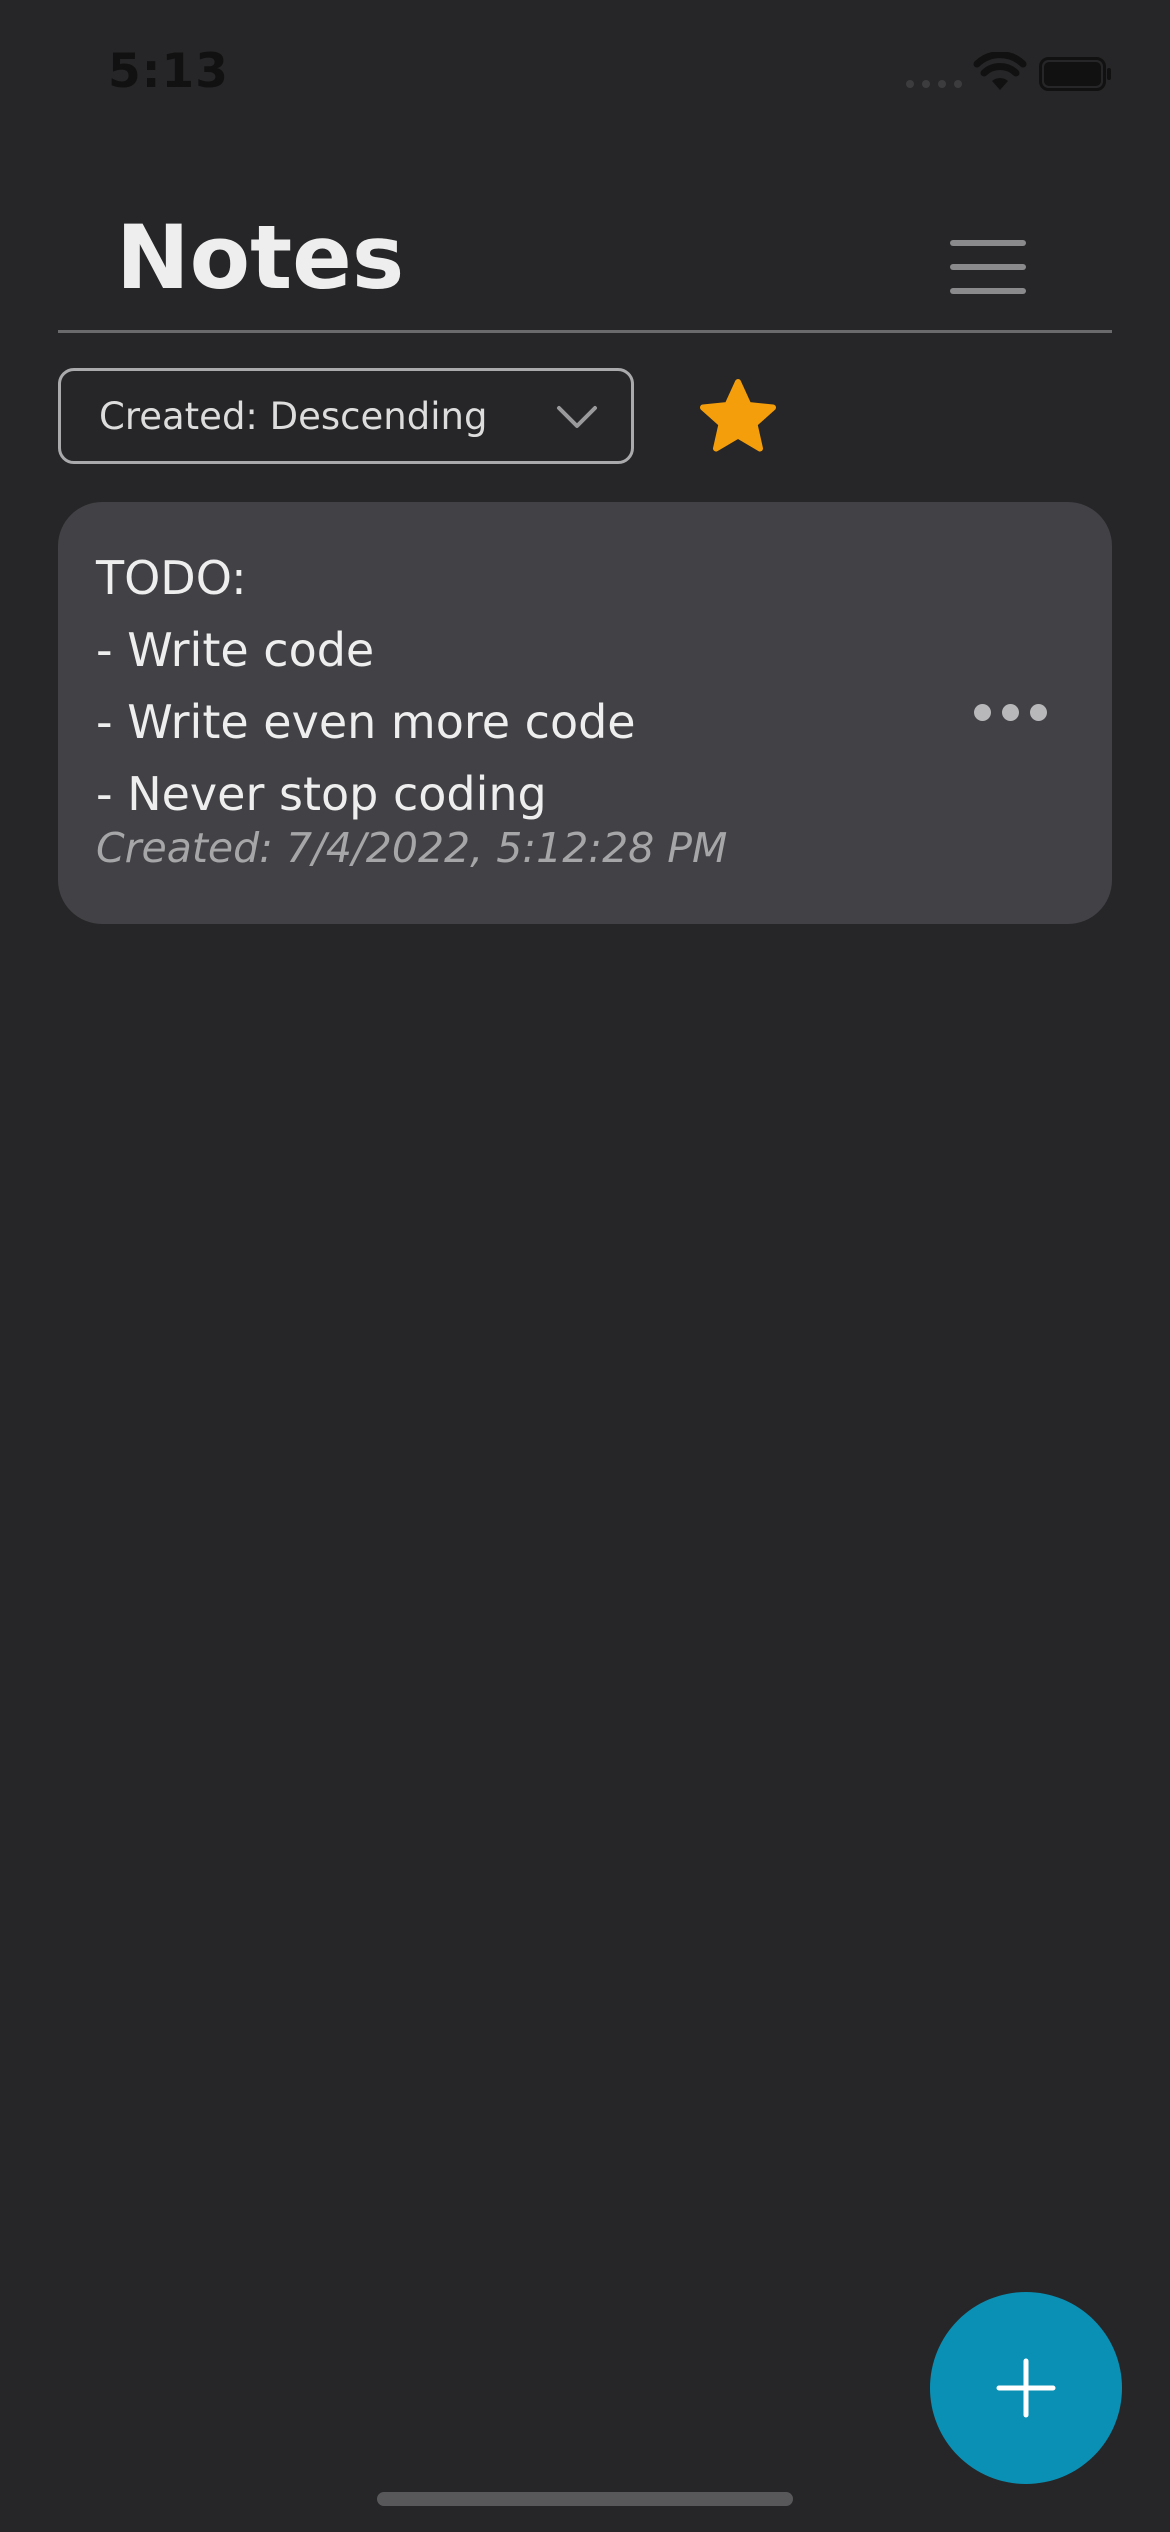 Image resolution: width=1170 pixels, height=2532 pixels. I want to click on more-horizontal-icon, so click(1011, 713).